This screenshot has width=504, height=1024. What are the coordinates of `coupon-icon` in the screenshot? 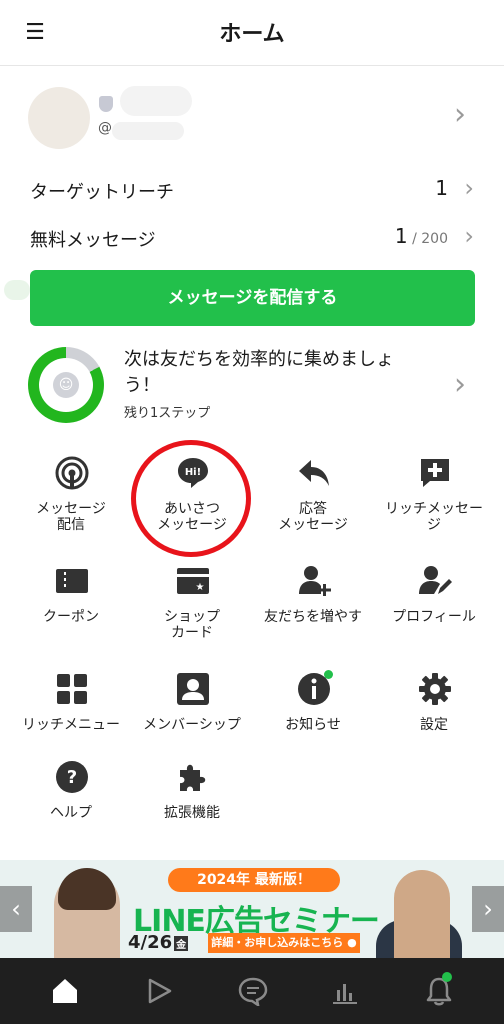 It's located at (72, 581).